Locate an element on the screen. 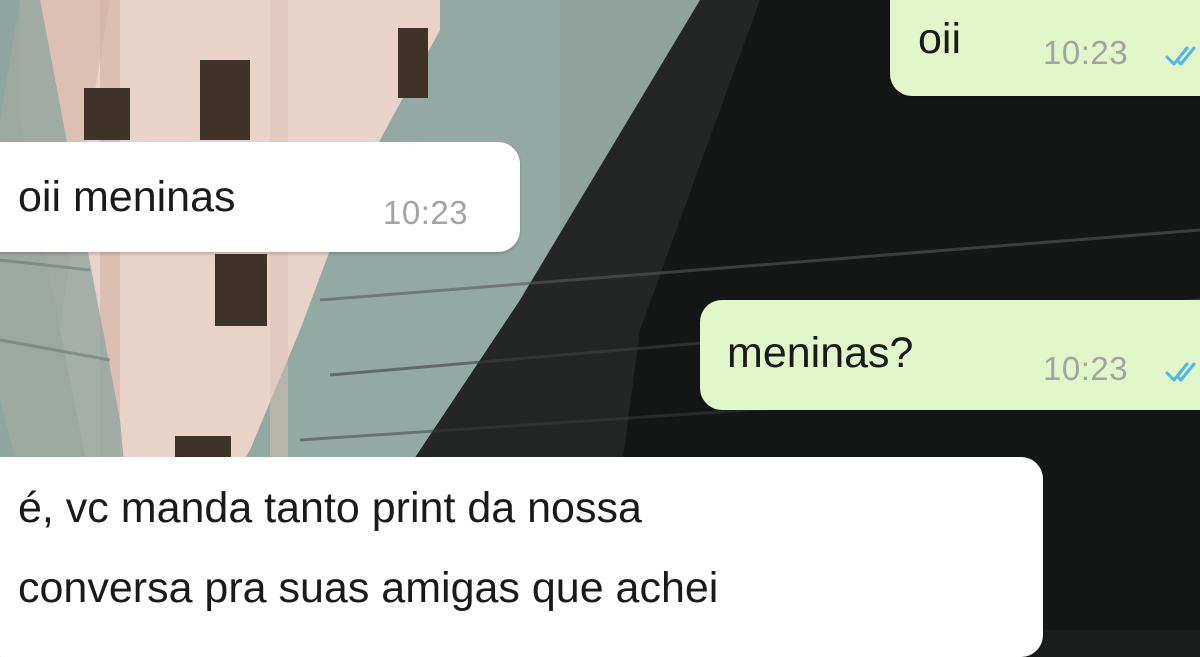 The width and height of the screenshot is (1200, 657). message-text: meninas? is located at coordinates (820, 353).